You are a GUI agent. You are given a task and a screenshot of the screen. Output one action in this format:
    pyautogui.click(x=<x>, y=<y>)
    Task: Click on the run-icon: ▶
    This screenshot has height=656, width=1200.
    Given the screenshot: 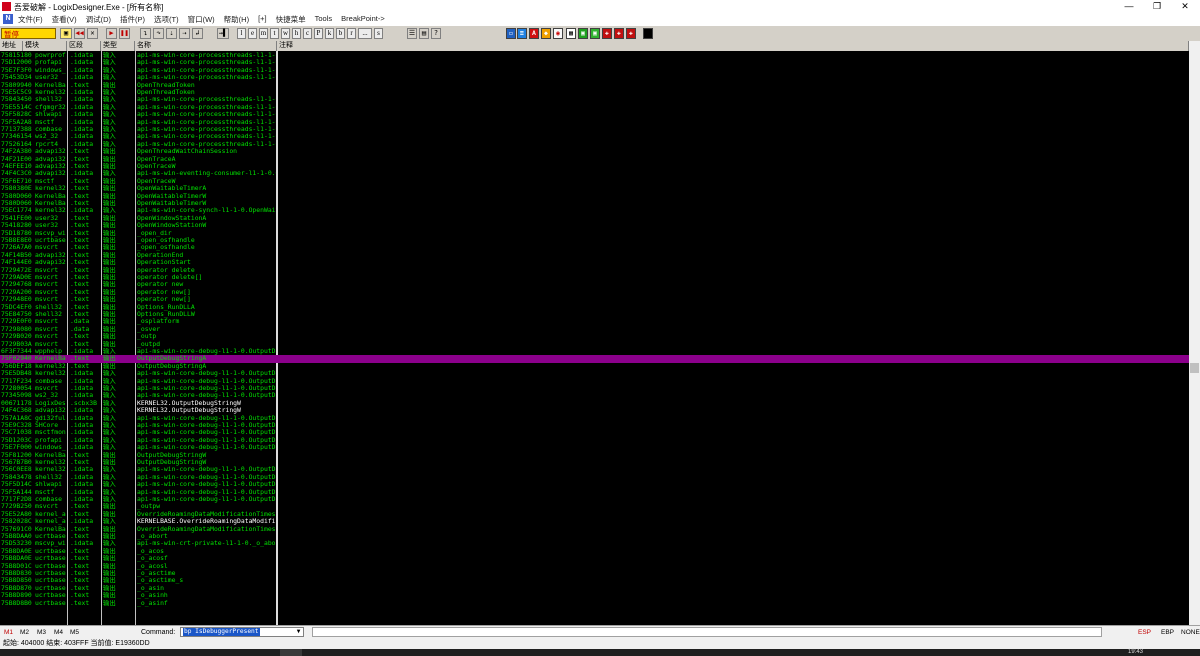 What is the action you would take?
    pyautogui.click(x=111, y=33)
    